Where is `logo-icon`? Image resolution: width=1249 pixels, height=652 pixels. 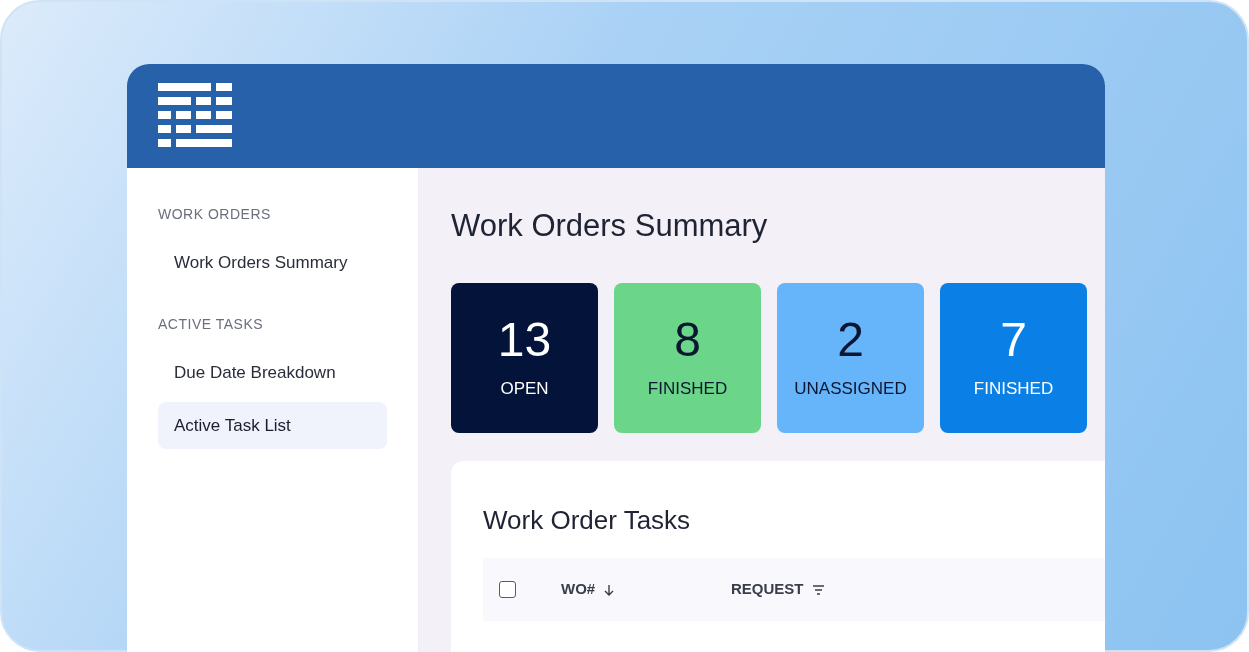
logo-icon is located at coordinates (195, 116).